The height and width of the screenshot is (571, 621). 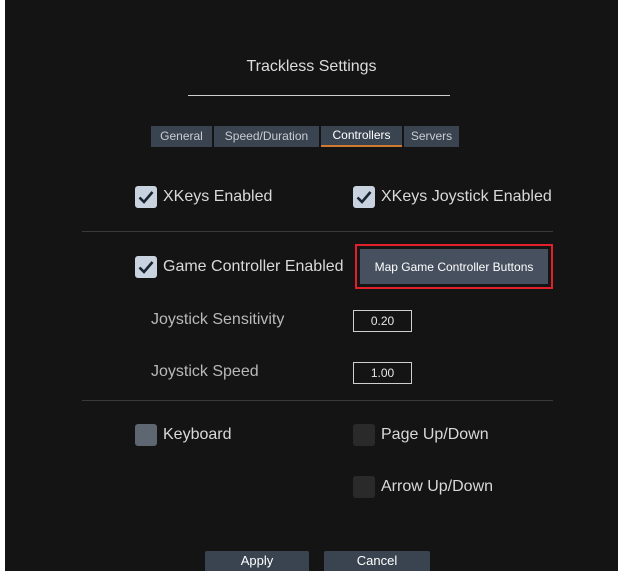 What do you see at coordinates (364, 435) in the screenshot?
I see `page-up-down-checkbox` at bounding box center [364, 435].